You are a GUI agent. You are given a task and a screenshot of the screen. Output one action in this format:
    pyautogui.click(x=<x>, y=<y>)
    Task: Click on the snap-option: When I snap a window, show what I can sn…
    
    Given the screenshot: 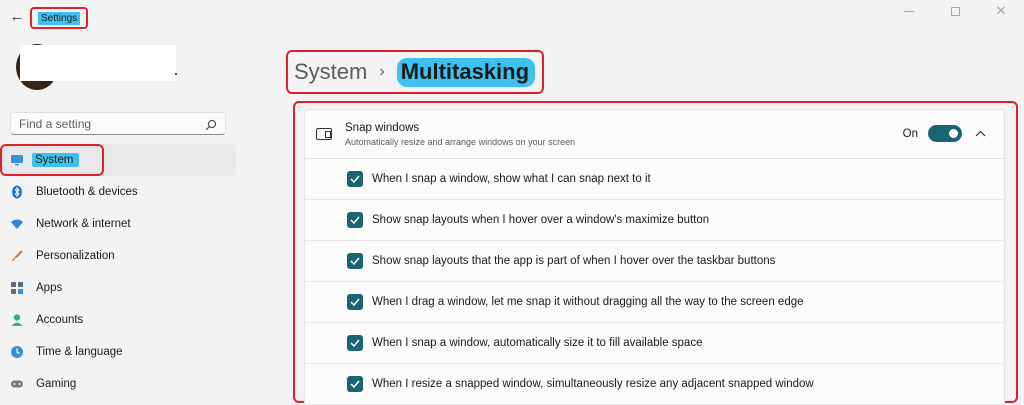 What is the action you would take?
    pyautogui.click(x=654, y=179)
    